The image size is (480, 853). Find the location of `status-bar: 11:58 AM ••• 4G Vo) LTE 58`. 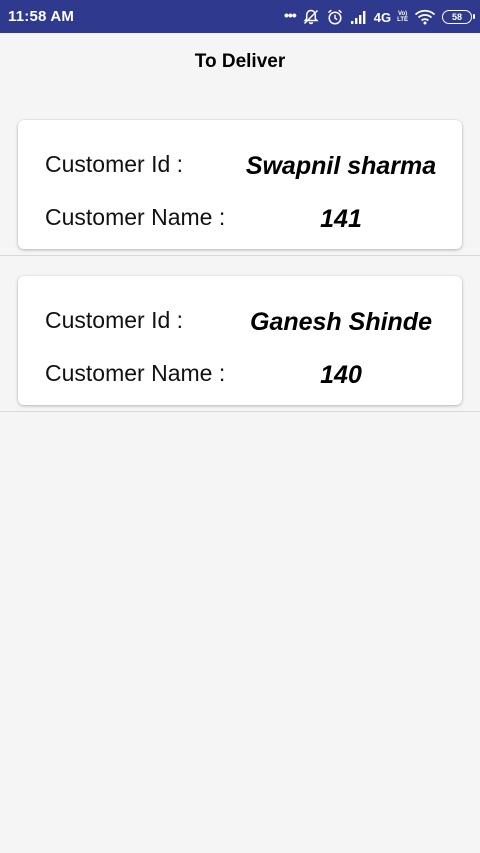

status-bar: 11:58 AM ••• 4G Vo) LTE 58 is located at coordinates (240, 16).